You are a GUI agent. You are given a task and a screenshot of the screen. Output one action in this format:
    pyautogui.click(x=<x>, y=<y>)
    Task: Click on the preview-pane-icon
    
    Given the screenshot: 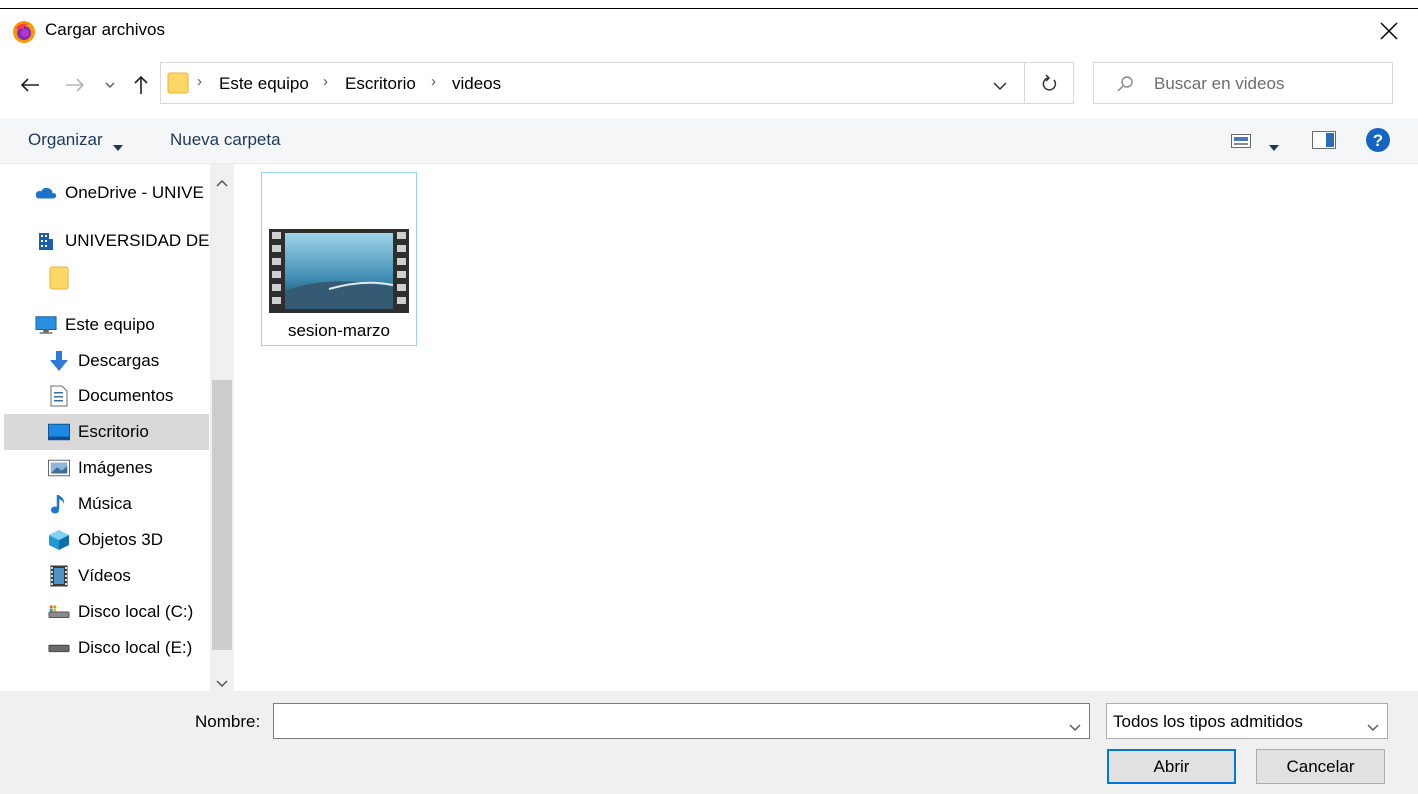 What is the action you would take?
    pyautogui.click(x=1324, y=142)
    